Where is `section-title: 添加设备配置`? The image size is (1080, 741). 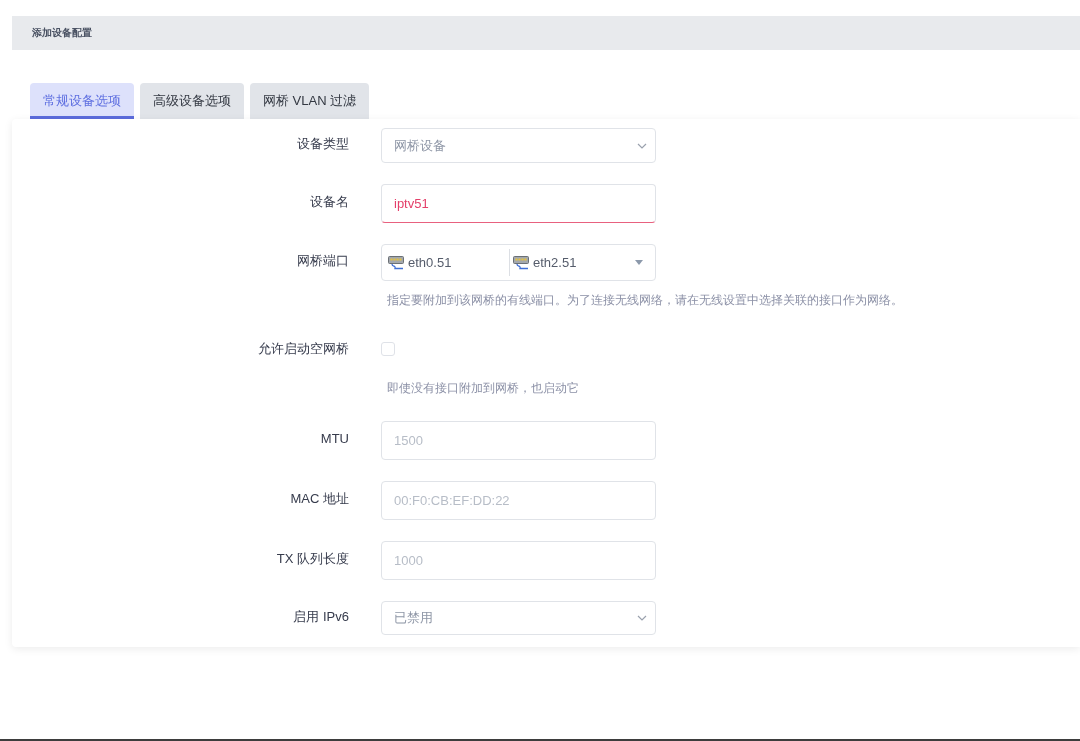 section-title: 添加设备配置 is located at coordinates (62, 33).